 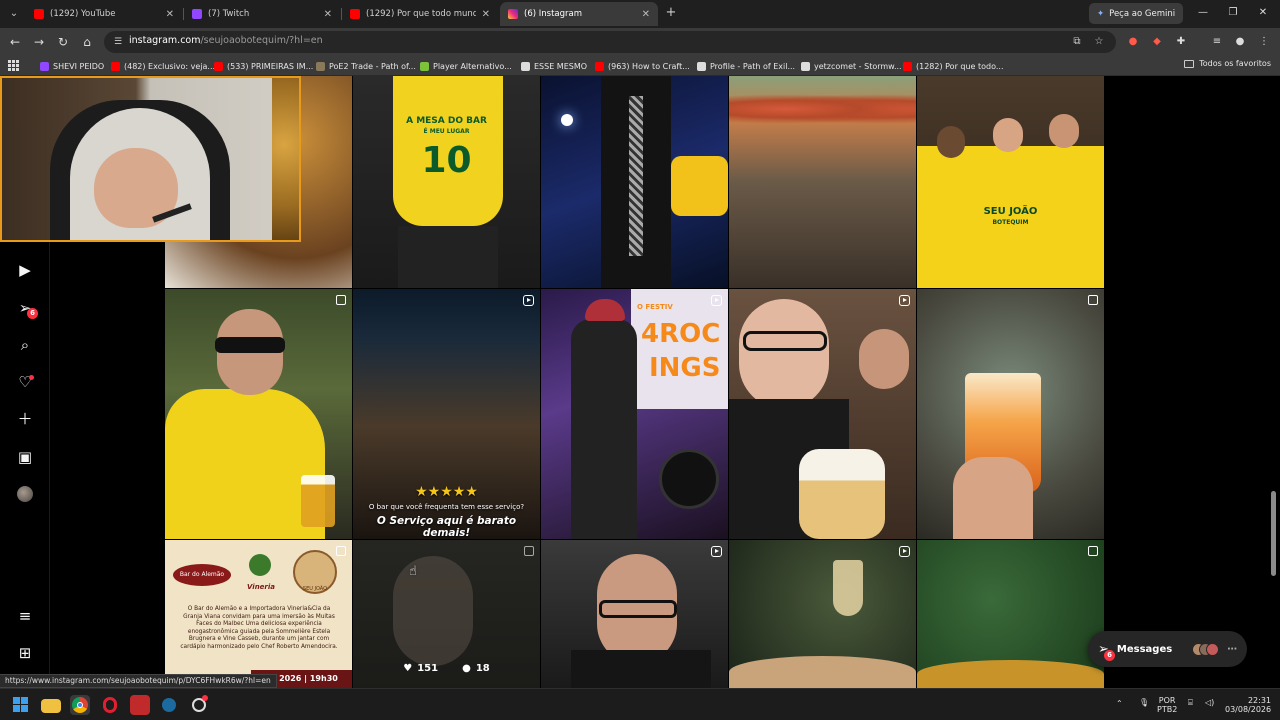 What do you see at coordinates (1232, 649) in the screenshot?
I see `more-icon: ⋯` at bounding box center [1232, 649].